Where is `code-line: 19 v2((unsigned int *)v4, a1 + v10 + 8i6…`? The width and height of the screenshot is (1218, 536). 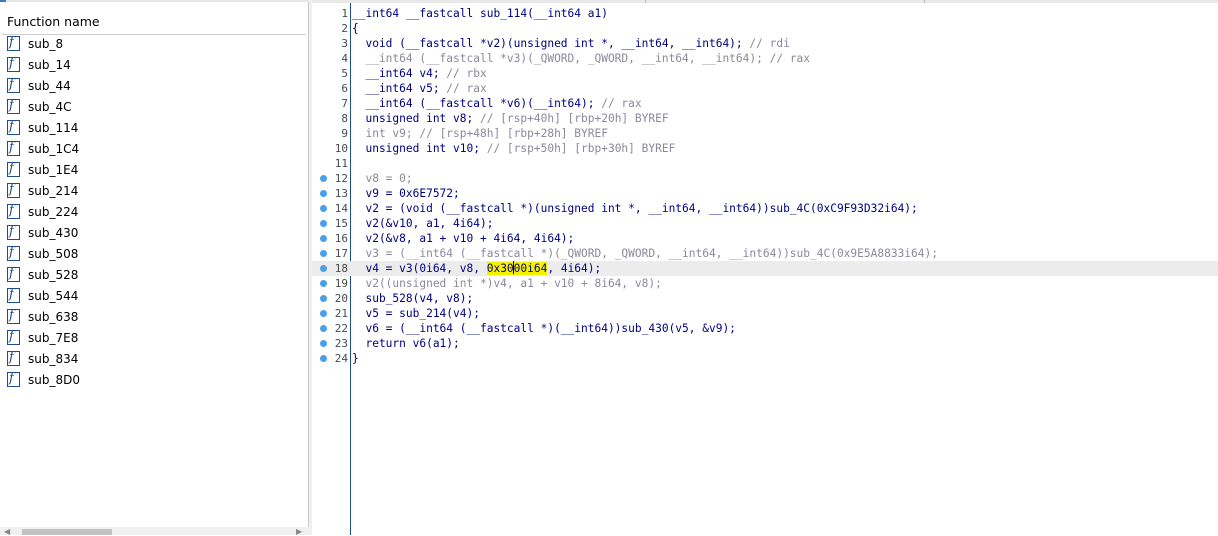
code-line: 19 v2((unsigned int *)v4, a1 + v10 + 8i6… is located at coordinates (765, 283).